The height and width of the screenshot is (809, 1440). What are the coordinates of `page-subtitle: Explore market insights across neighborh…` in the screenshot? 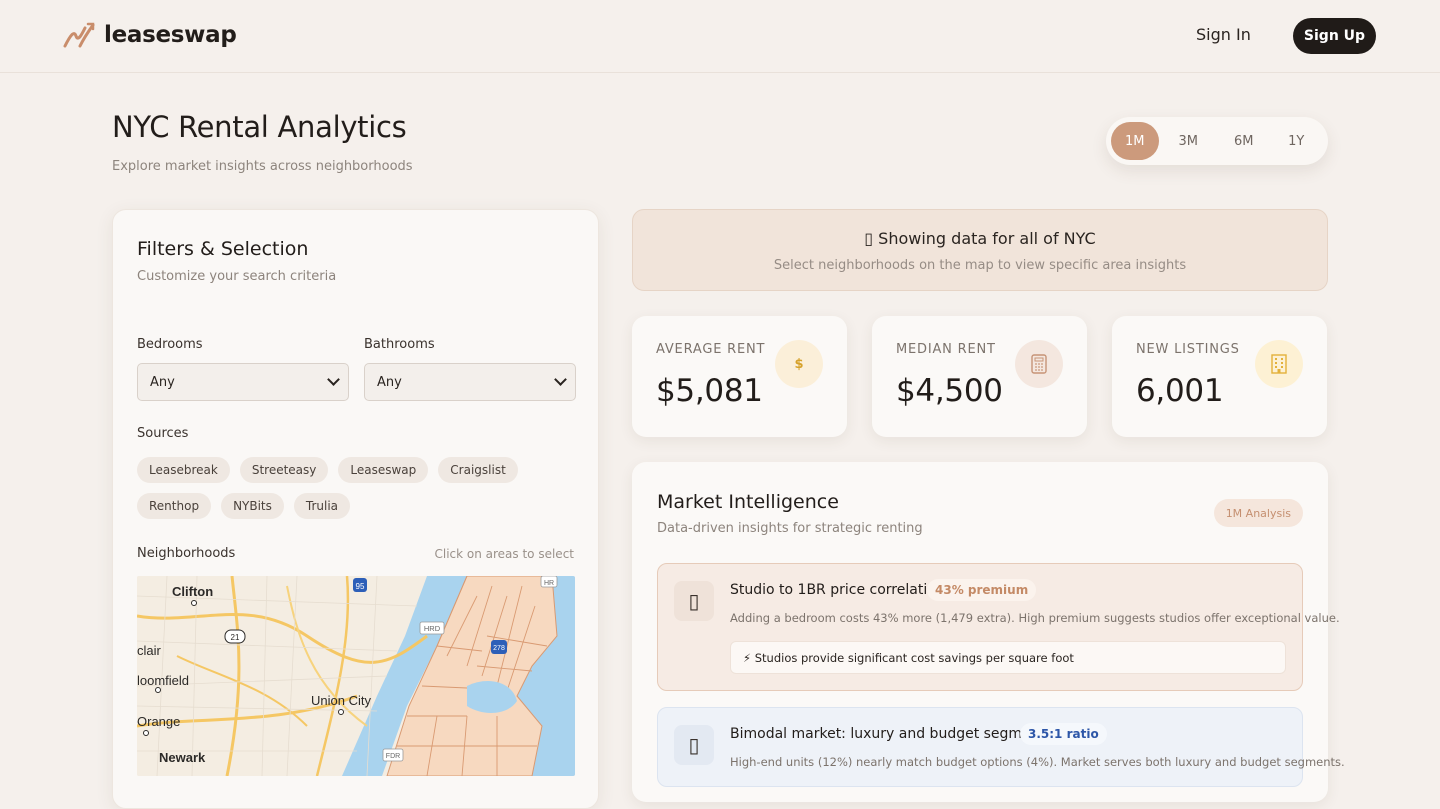 It's located at (262, 166).